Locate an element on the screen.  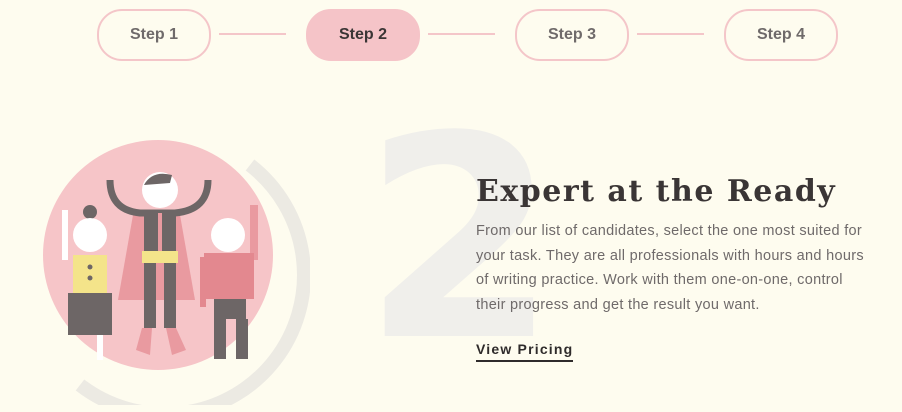
step-progress: Step 1 Step 2 Step 3 Step 4 is located at coordinates (451, 35).